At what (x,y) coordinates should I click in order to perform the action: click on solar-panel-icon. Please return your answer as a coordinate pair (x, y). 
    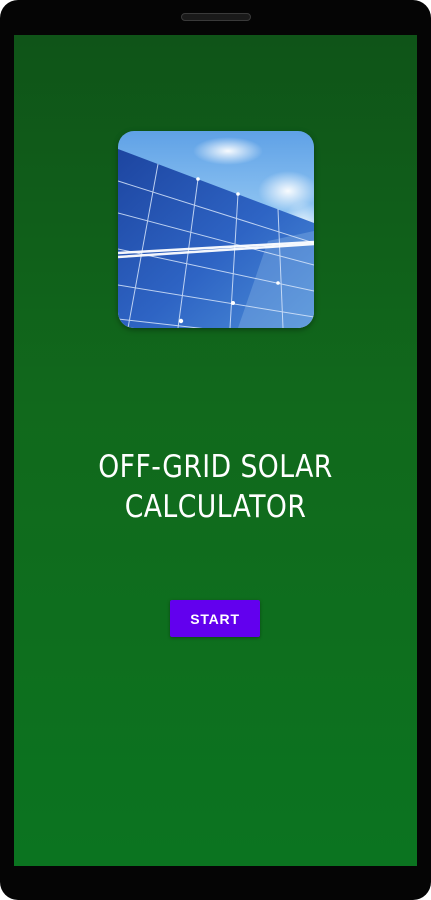
    Looking at the image, I should click on (216, 229).